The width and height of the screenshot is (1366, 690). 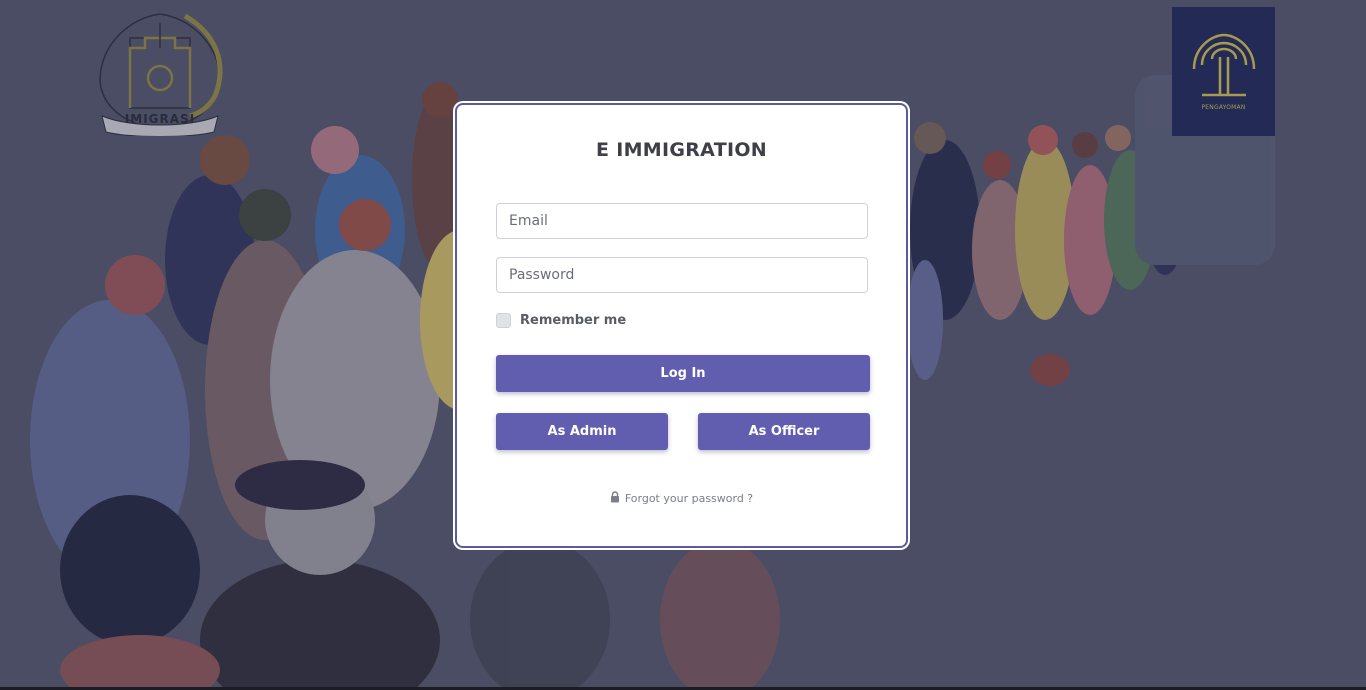 What do you see at coordinates (1223, 71) in the screenshot?
I see `pengayoman-logo: PENGAYOMAN` at bounding box center [1223, 71].